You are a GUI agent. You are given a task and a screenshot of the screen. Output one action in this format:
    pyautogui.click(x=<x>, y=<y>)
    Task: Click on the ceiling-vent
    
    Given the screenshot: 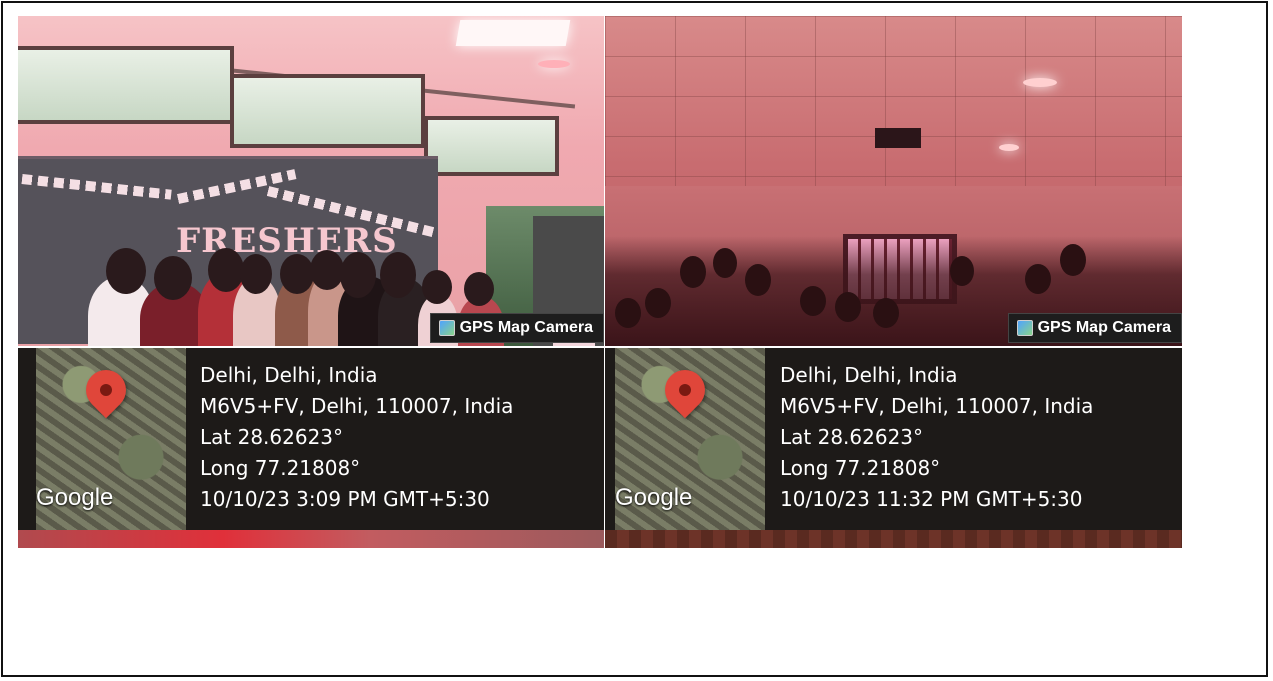 What is the action you would take?
    pyautogui.click(x=898, y=138)
    